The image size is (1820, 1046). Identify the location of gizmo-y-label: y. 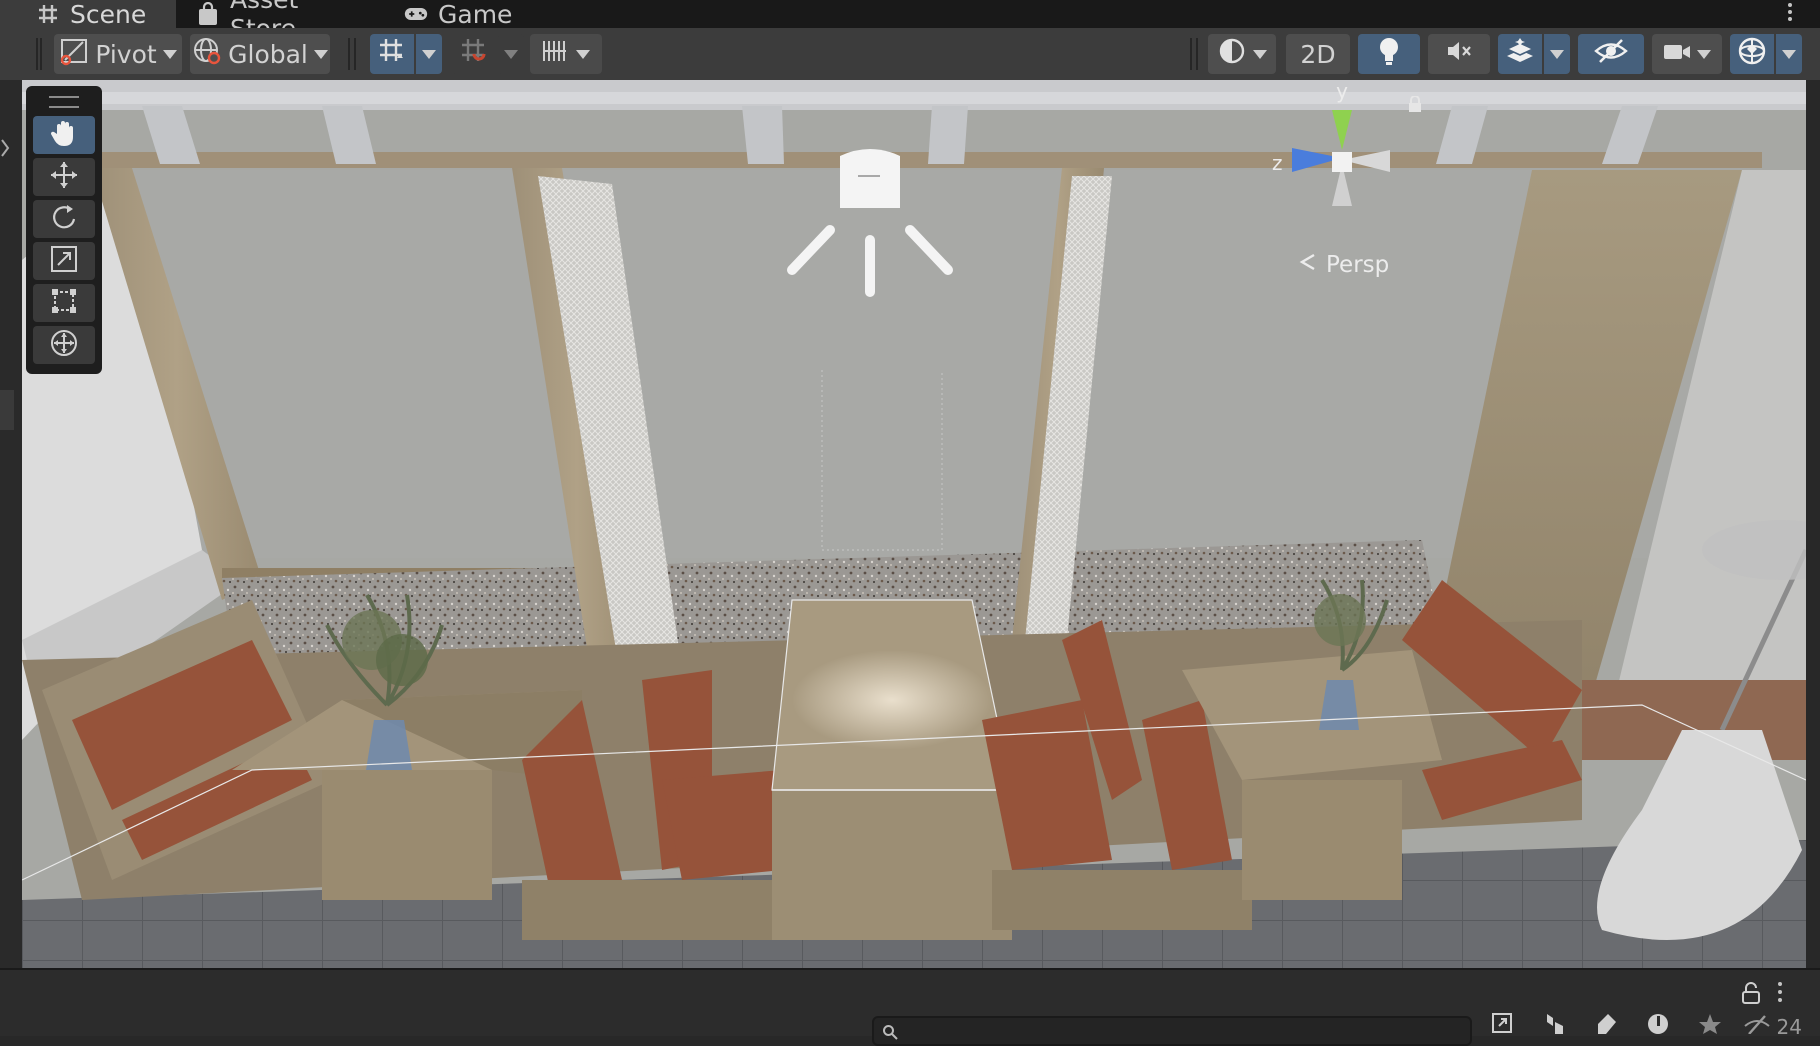
(1342, 91).